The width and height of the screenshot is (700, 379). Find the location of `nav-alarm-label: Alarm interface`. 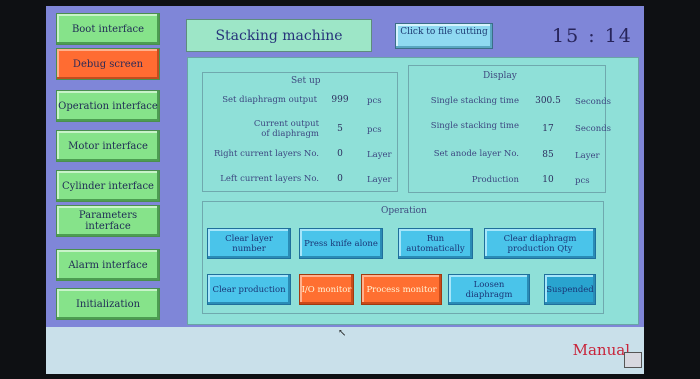

nav-alarm-label: Alarm interface is located at coordinates (108, 265).